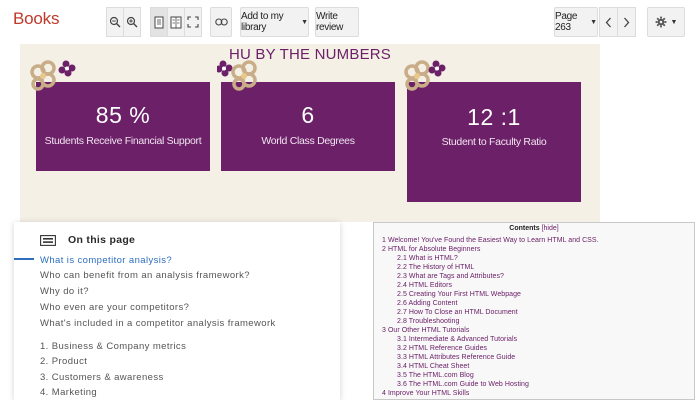 The image size is (700, 400). I want to click on view-mode-group, so click(176, 22).